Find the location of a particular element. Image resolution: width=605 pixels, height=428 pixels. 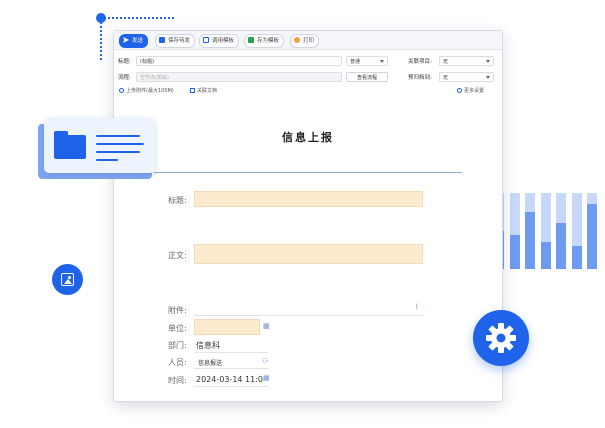

gear-icon is located at coordinates (501, 338).